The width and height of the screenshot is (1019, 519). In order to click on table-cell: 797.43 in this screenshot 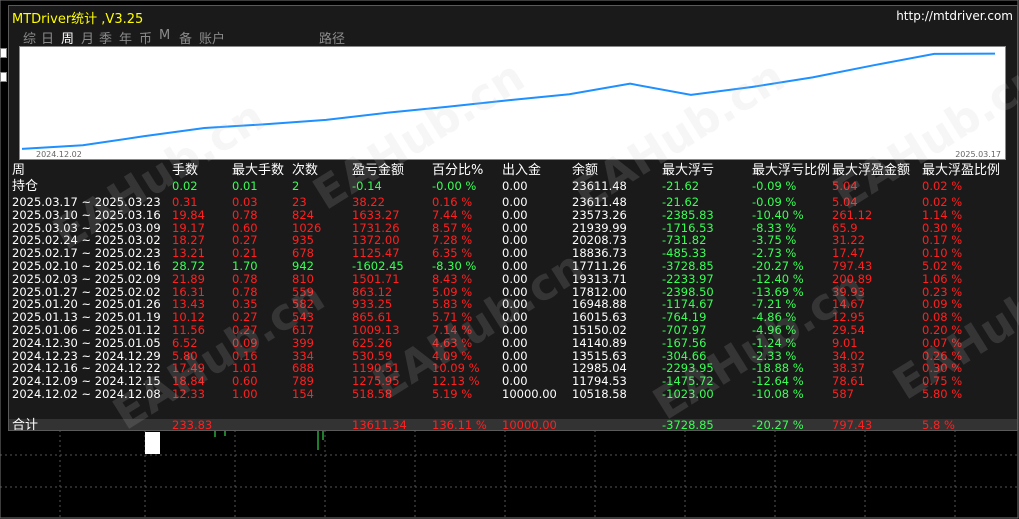, I will do `click(852, 424)`.